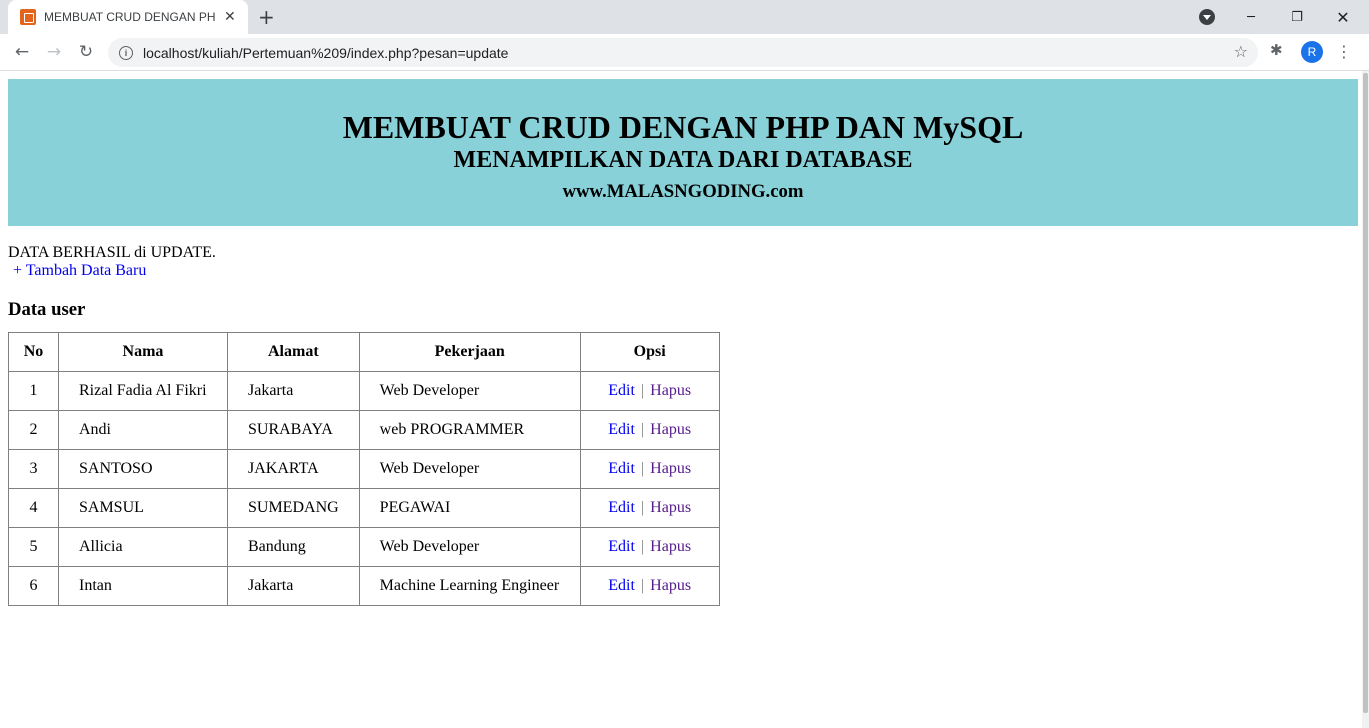 The width and height of the screenshot is (1369, 728). Describe the element at coordinates (683, 160) in the screenshot. I see `page-subtitle: MENAMPILKAN DATA DARI DATABASE` at that location.